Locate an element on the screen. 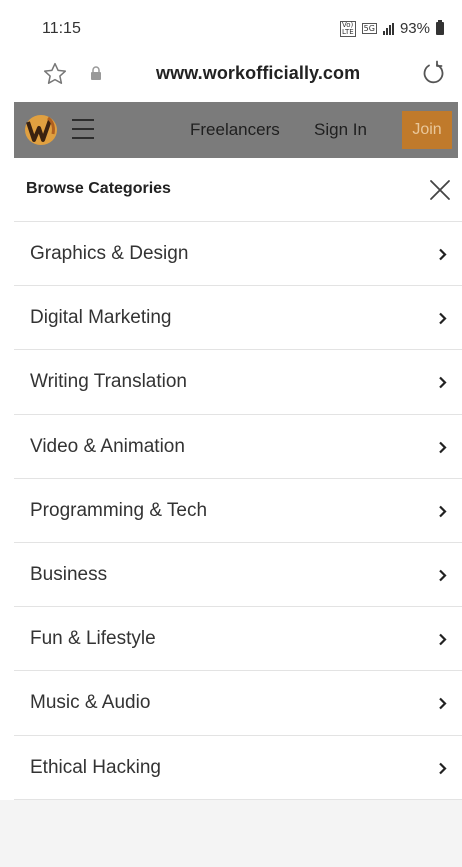 The width and height of the screenshot is (462, 867). nav-freelancers-link: Freelancers is located at coordinates (235, 130).